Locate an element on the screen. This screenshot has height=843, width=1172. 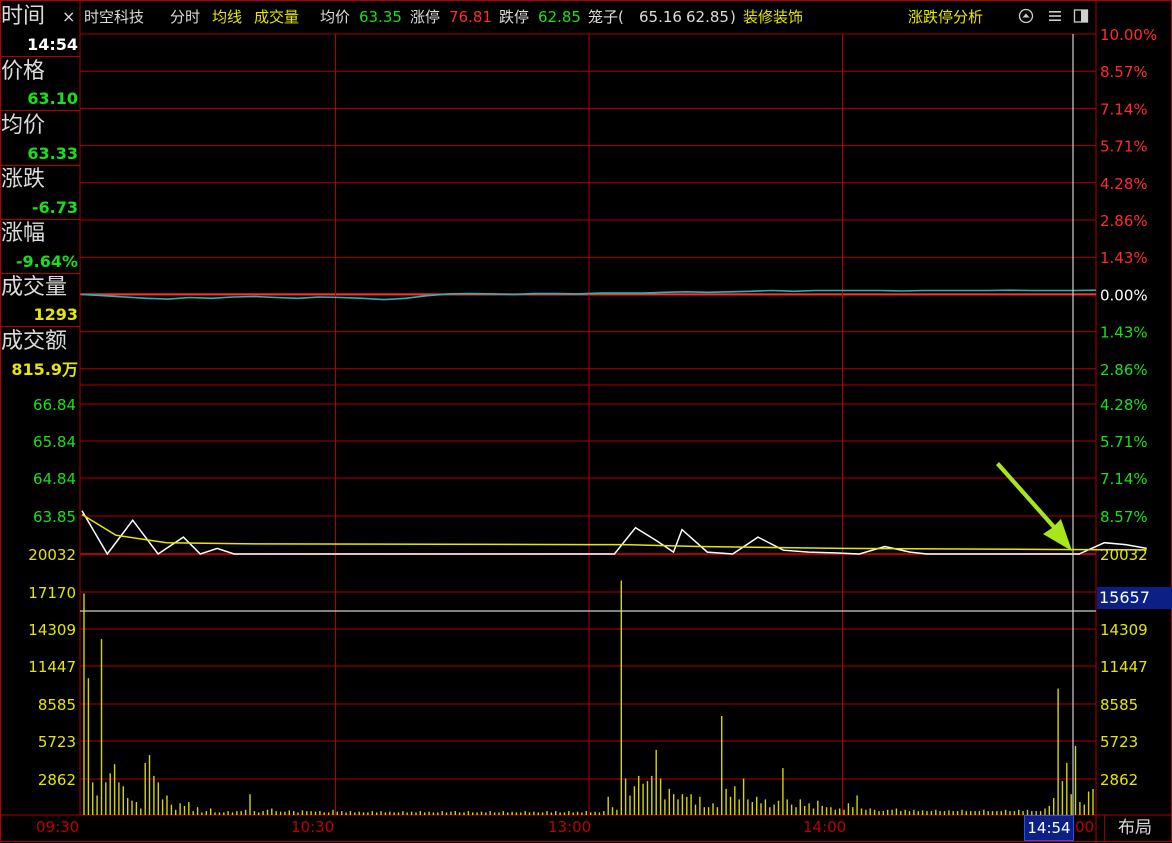
tab-volume: 成交量 is located at coordinates (276, 17).